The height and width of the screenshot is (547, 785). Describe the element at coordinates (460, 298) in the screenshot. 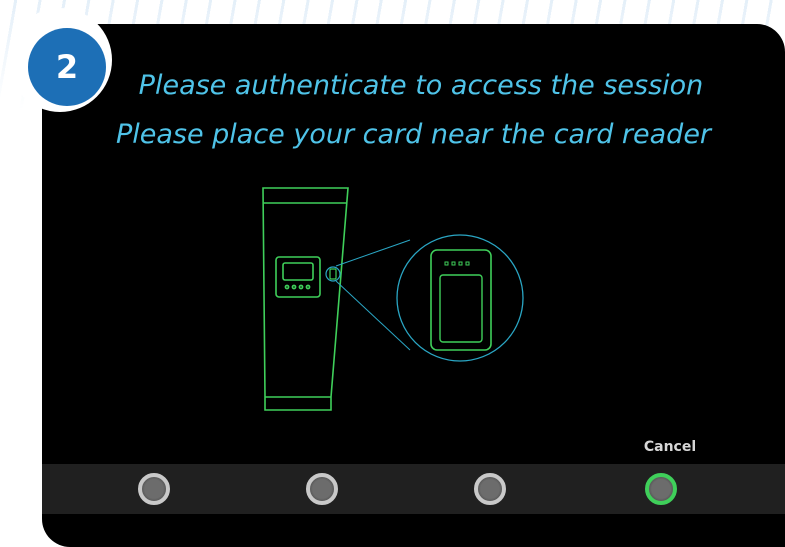

I see `card-zoom-icon` at that location.